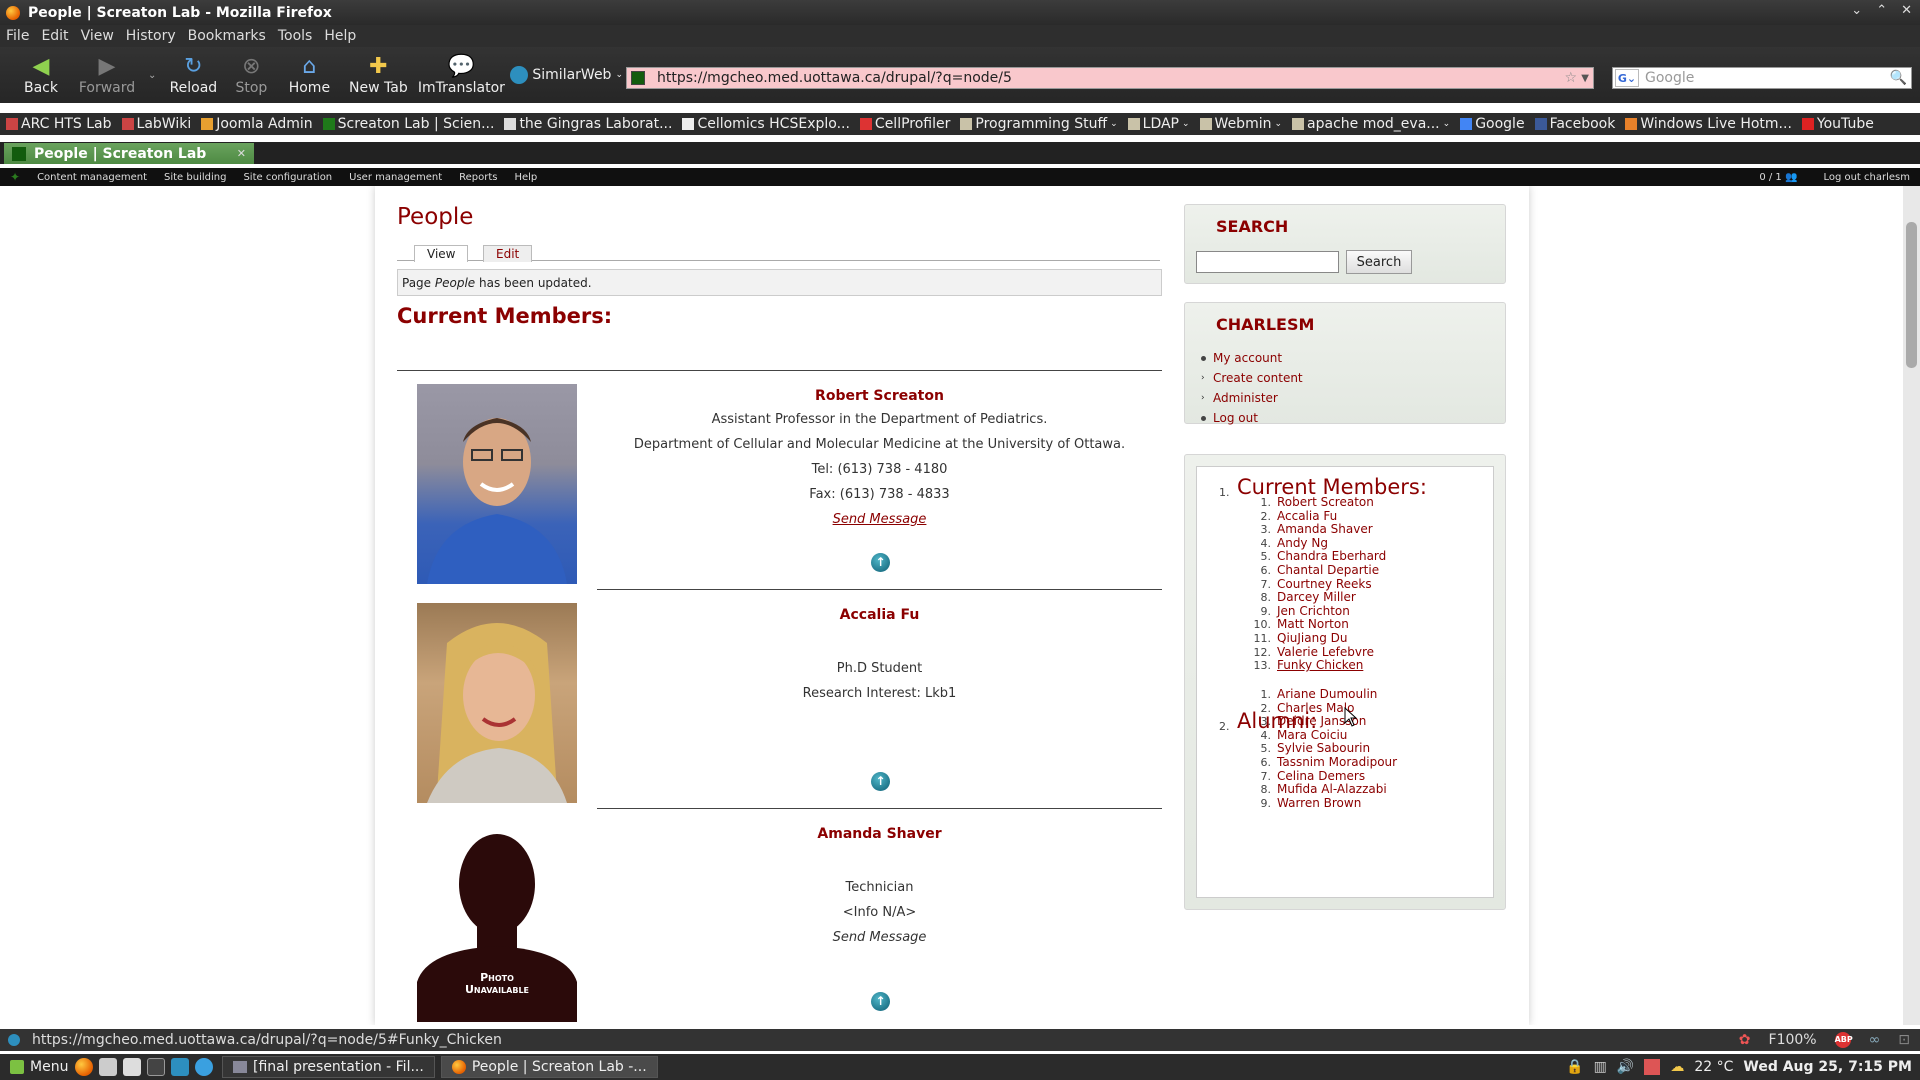 This screenshot has height=1080, width=1920. I want to click on send-message-link: Send Message, so click(879, 519).